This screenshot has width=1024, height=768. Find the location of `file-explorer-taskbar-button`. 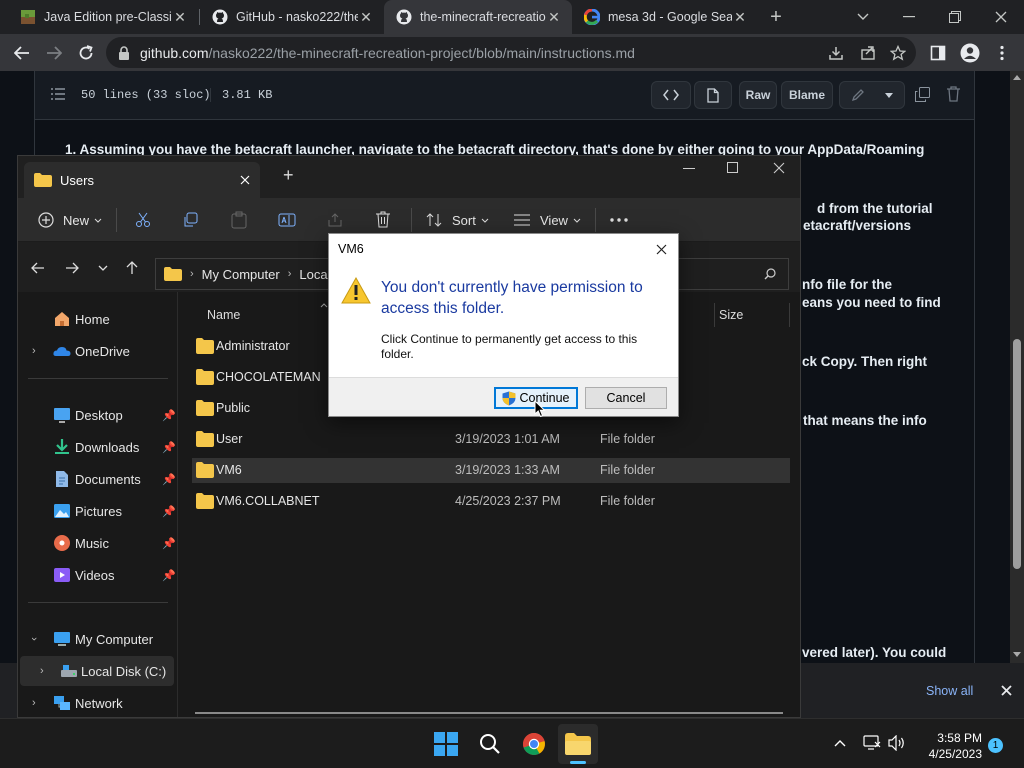

file-explorer-taskbar-button is located at coordinates (578, 744).